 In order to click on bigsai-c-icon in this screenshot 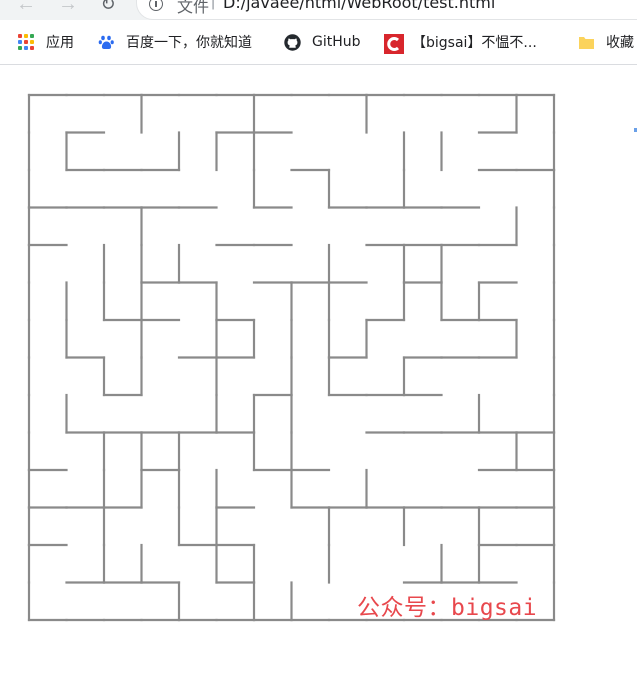, I will do `click(394, 43)`.